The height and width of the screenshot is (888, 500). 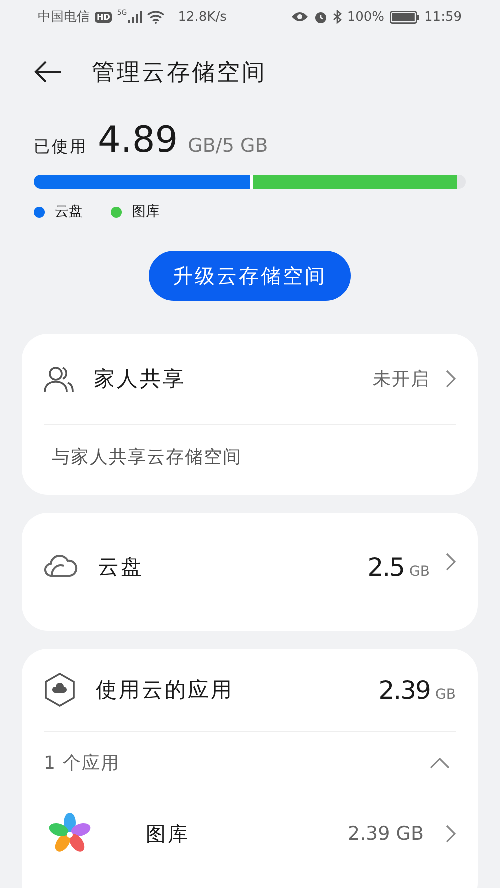 What do you see at coordinates (250, 276) in the screenshot?
I see `upgrade-button: 升级云存储空间` at bounding box center [250, 276].